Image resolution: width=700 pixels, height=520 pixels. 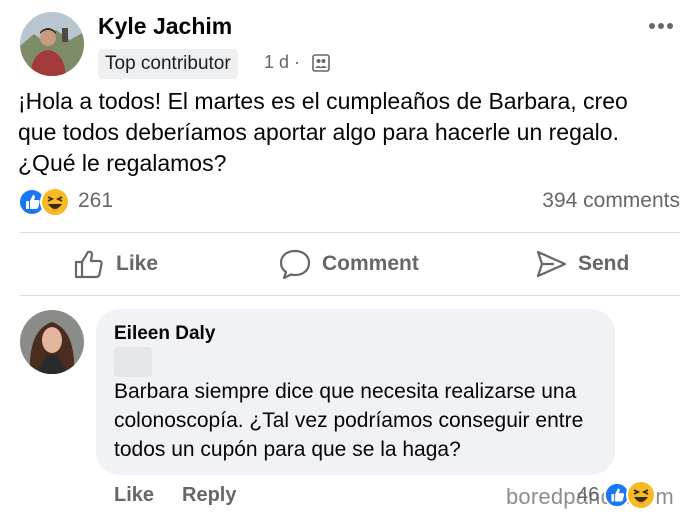 I want to click on reaction-count: 261, so click(x=96, y=200).